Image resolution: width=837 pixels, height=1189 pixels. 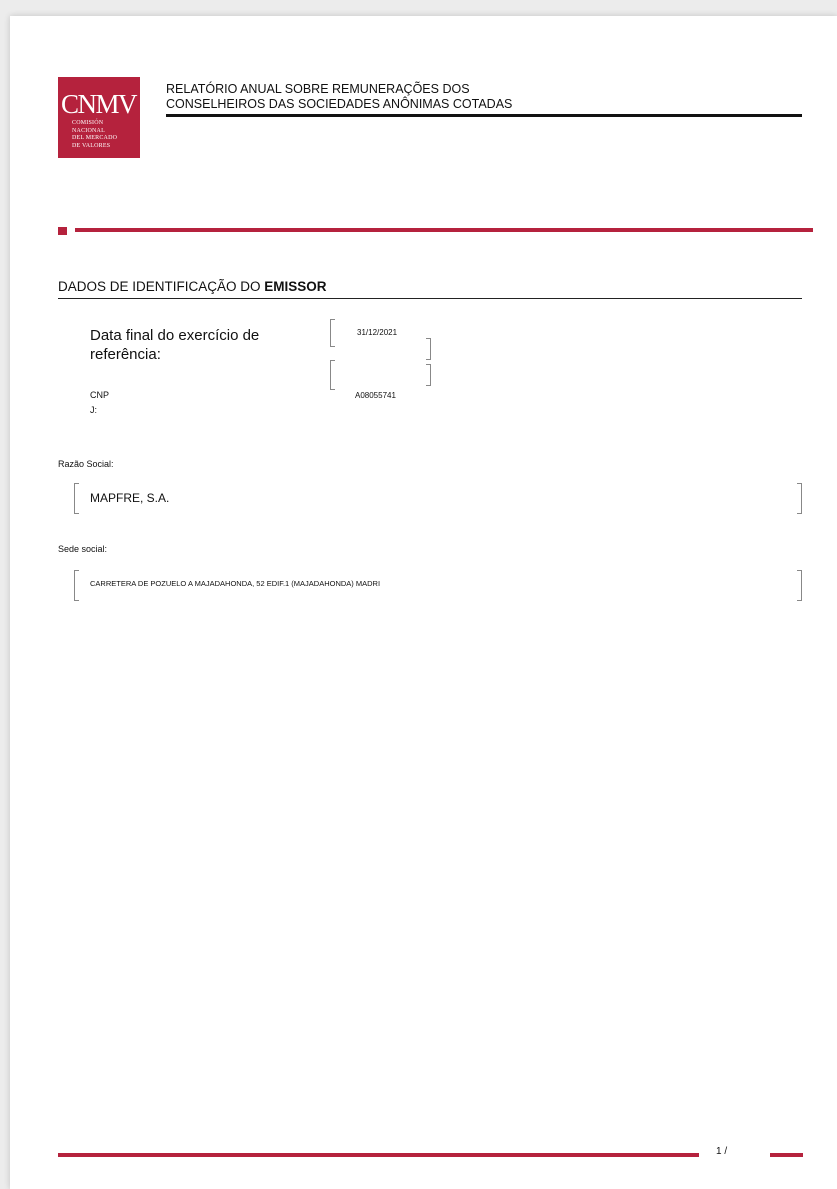 I want to click on cnpj-label-line-2: J:, so click(x=94, y=410).